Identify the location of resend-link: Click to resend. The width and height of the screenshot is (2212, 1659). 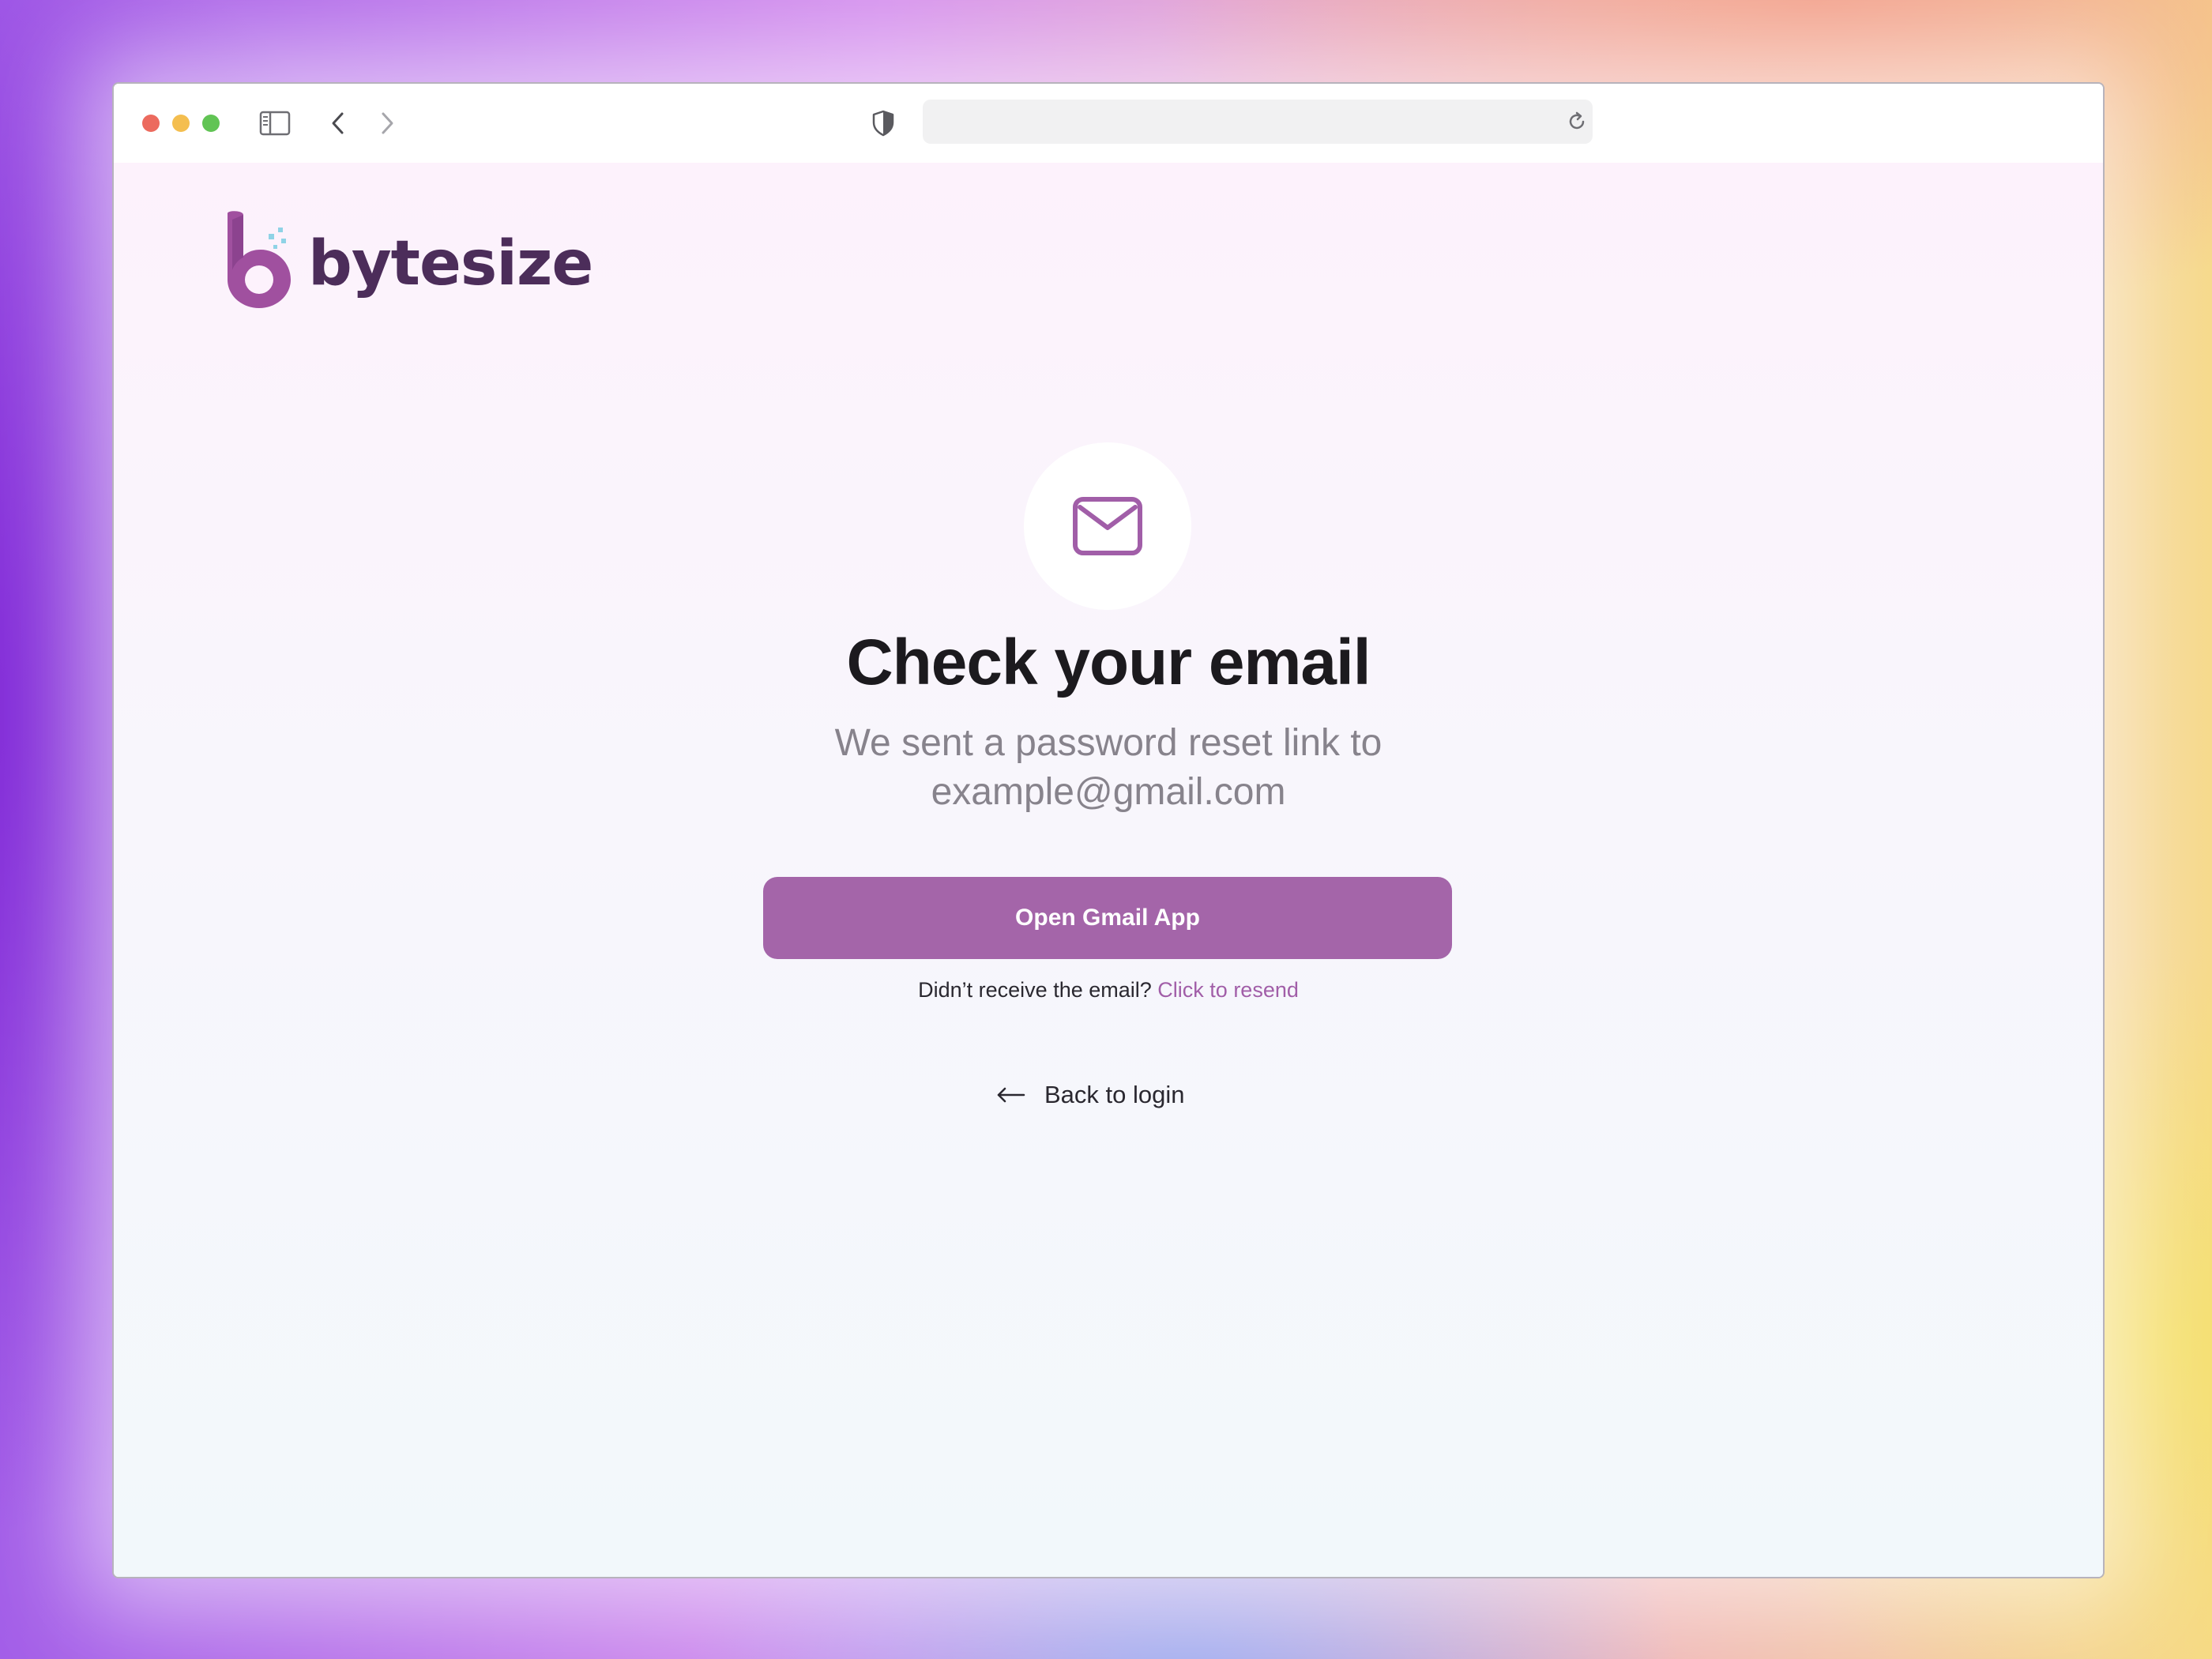
(1228, 990).